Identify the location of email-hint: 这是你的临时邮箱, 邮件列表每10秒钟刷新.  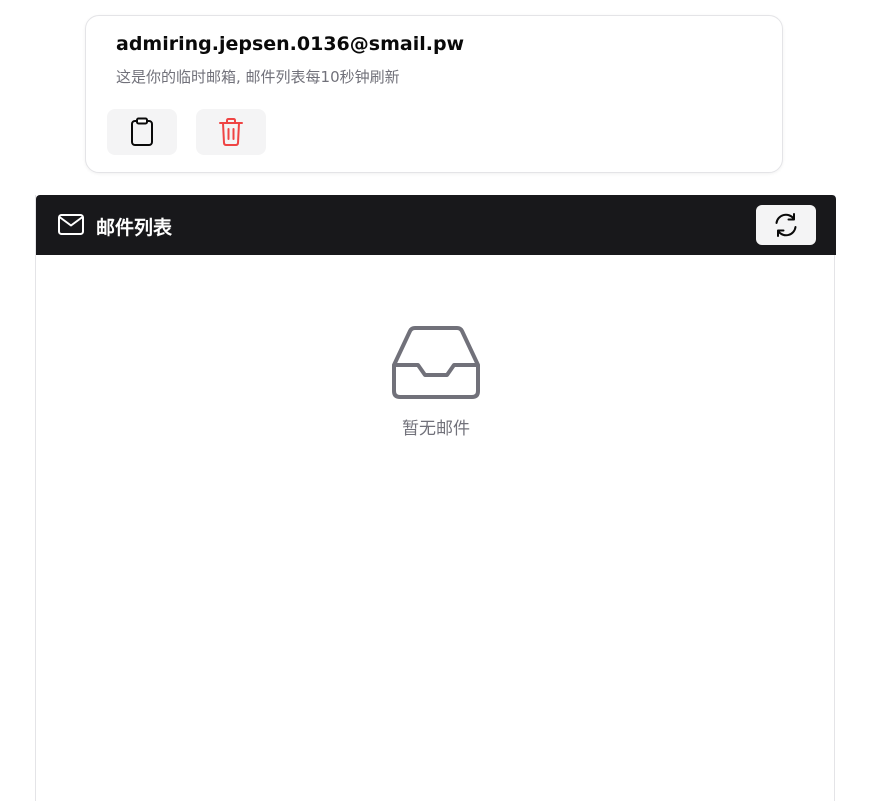
(258, 77).